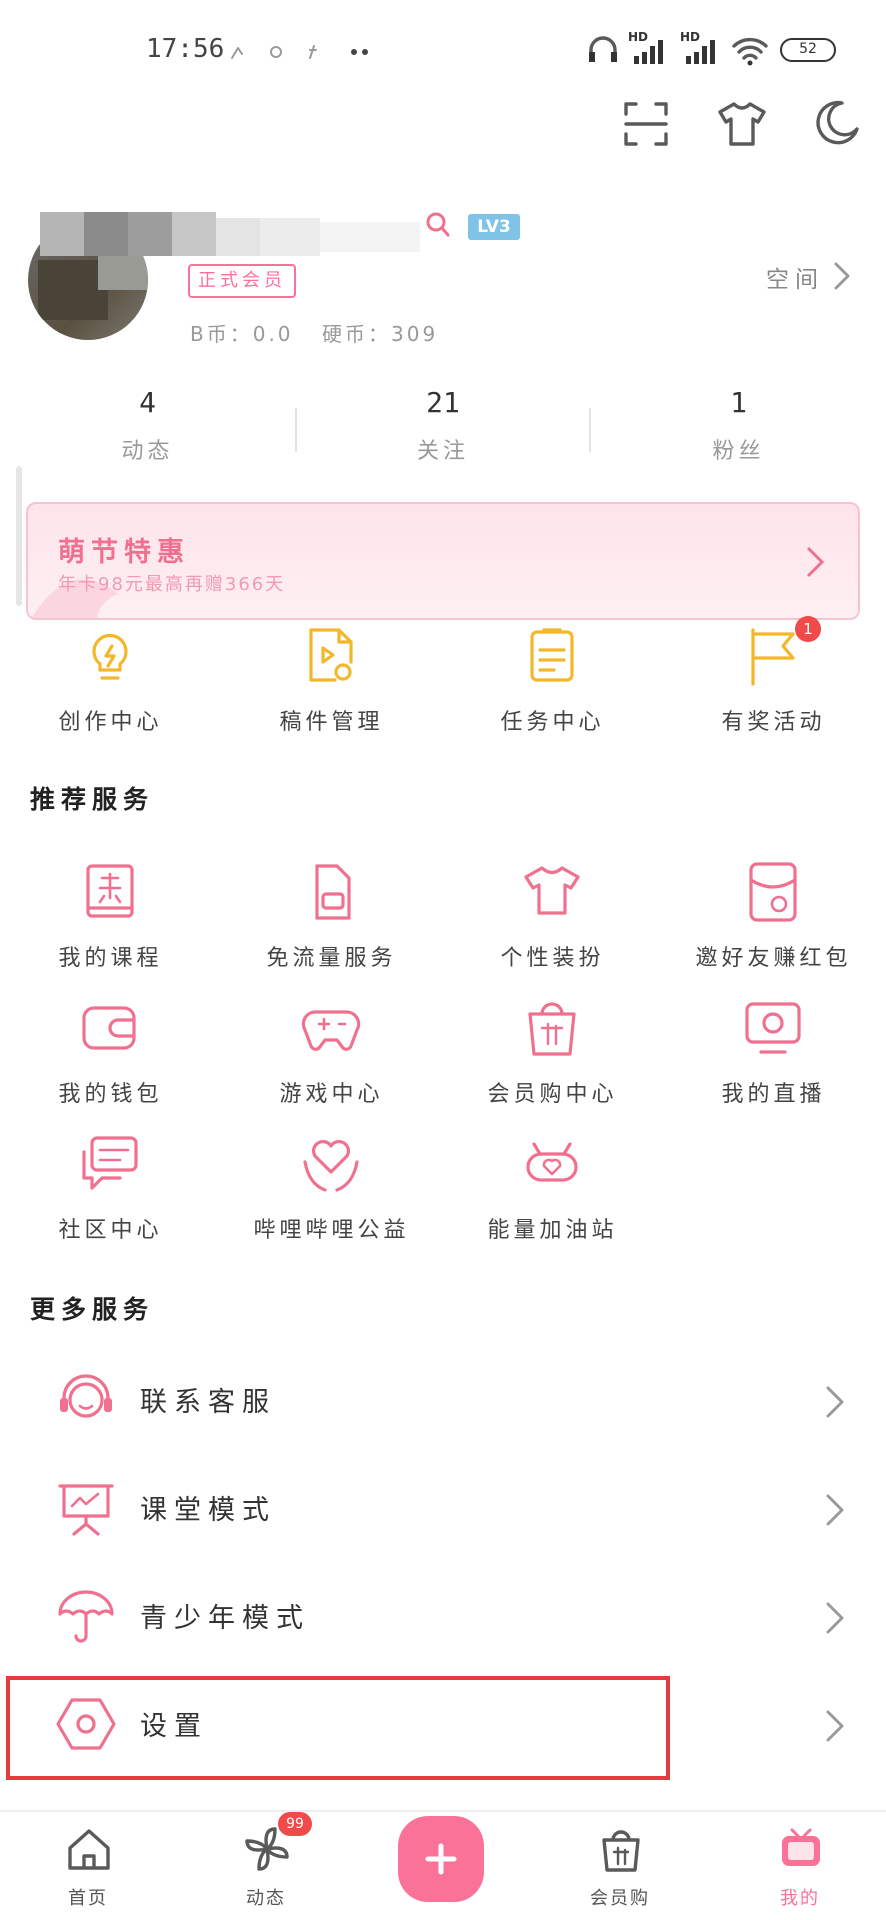  Describe the element at coordinates (443, 50) in the screenshot. I see `status-bar: 17:56 HD HD 52` at that location.